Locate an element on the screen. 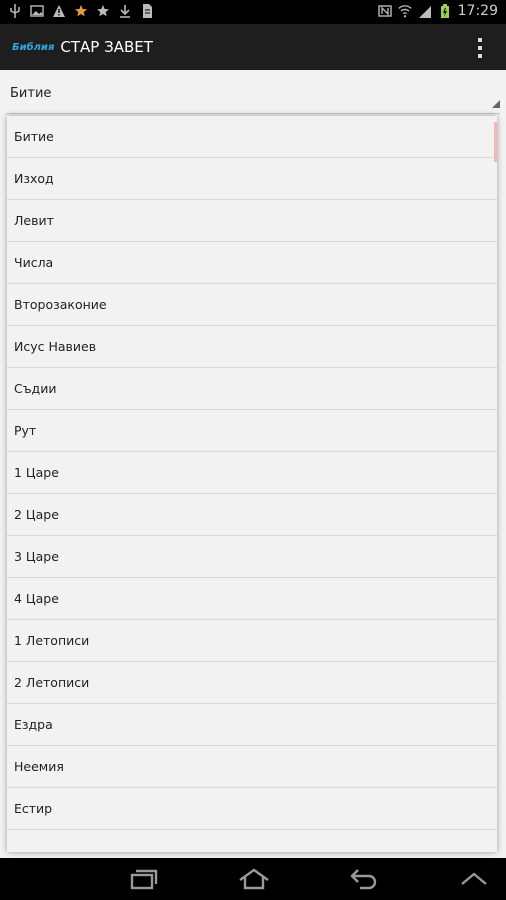 This screenshot has height=900, width=506. dropdown-arrow-icon is located at coordinates (496, 104).